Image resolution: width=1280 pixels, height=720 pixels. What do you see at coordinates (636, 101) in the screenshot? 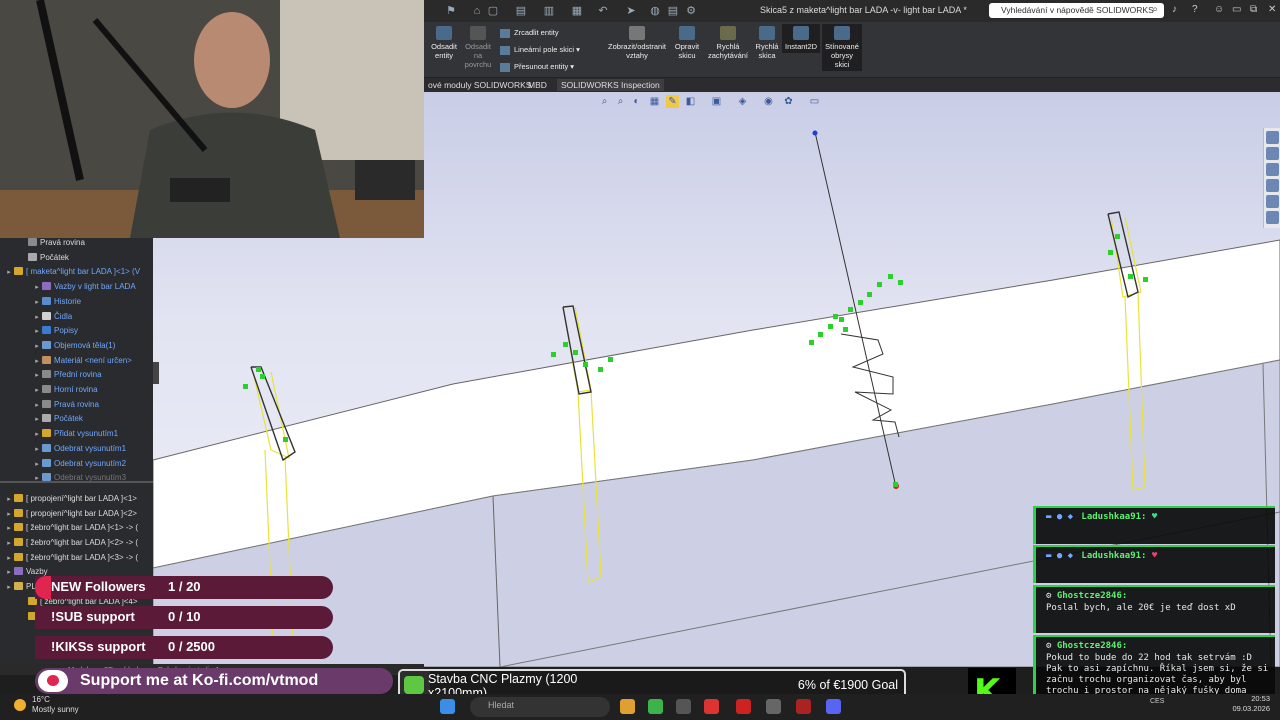
I see `previous-view-icon: ◐` at bounding box center [636, 101].